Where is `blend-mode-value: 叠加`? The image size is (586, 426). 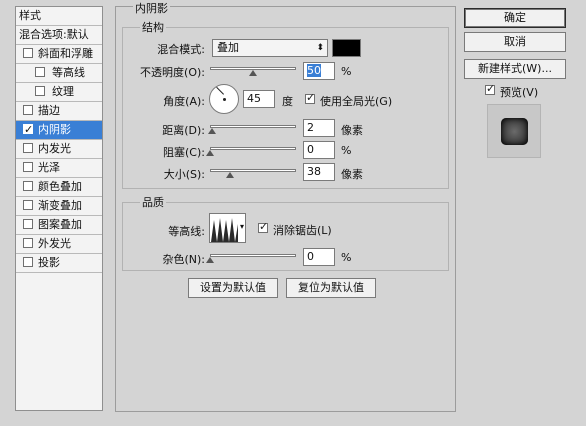
blend-mode-value: 叠加 is located at coordinates (228, 47).